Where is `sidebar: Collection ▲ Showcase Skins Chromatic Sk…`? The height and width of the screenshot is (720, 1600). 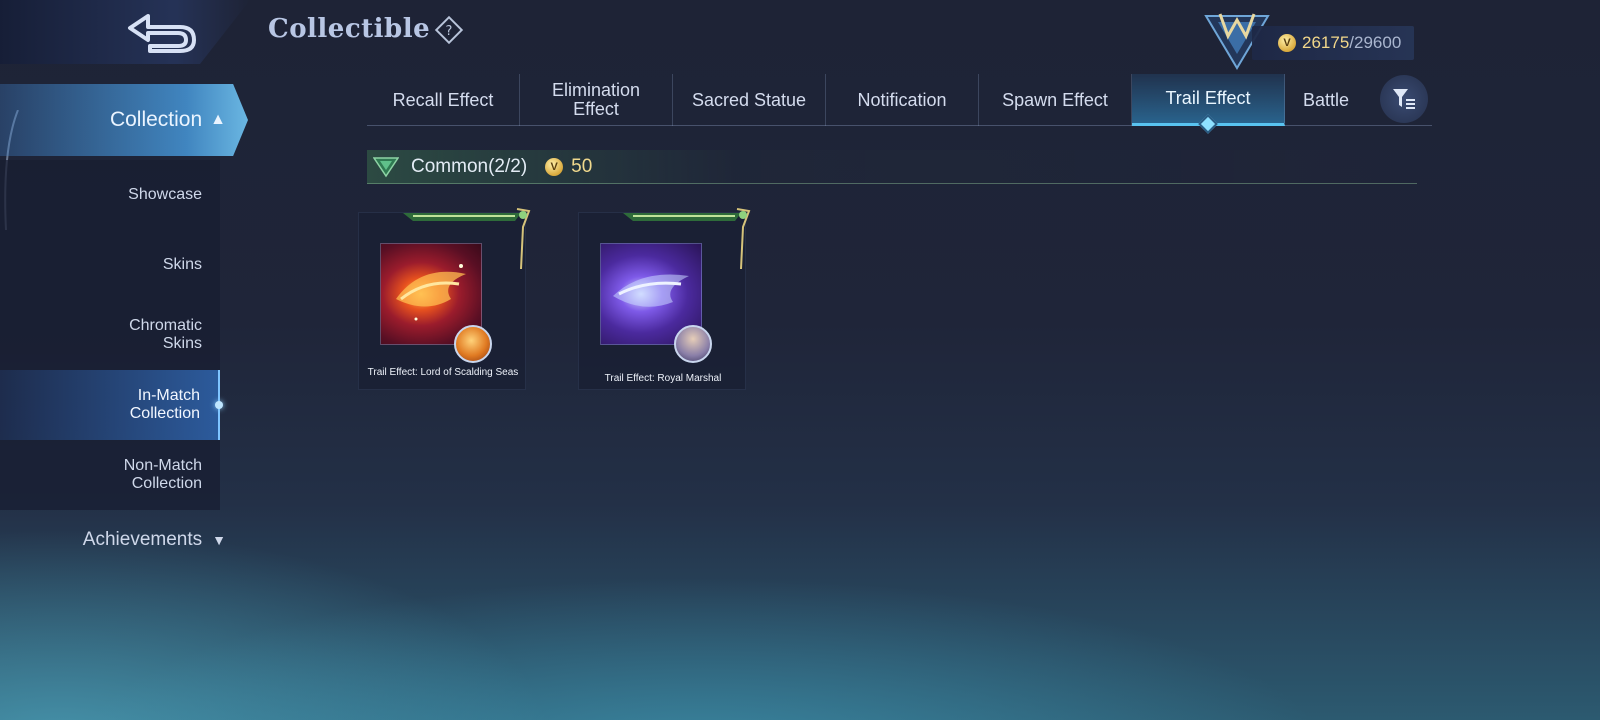
sidebar: Collection ▲ Showcase Skins Chromatic Sk… is located at coordinates (125, 360).